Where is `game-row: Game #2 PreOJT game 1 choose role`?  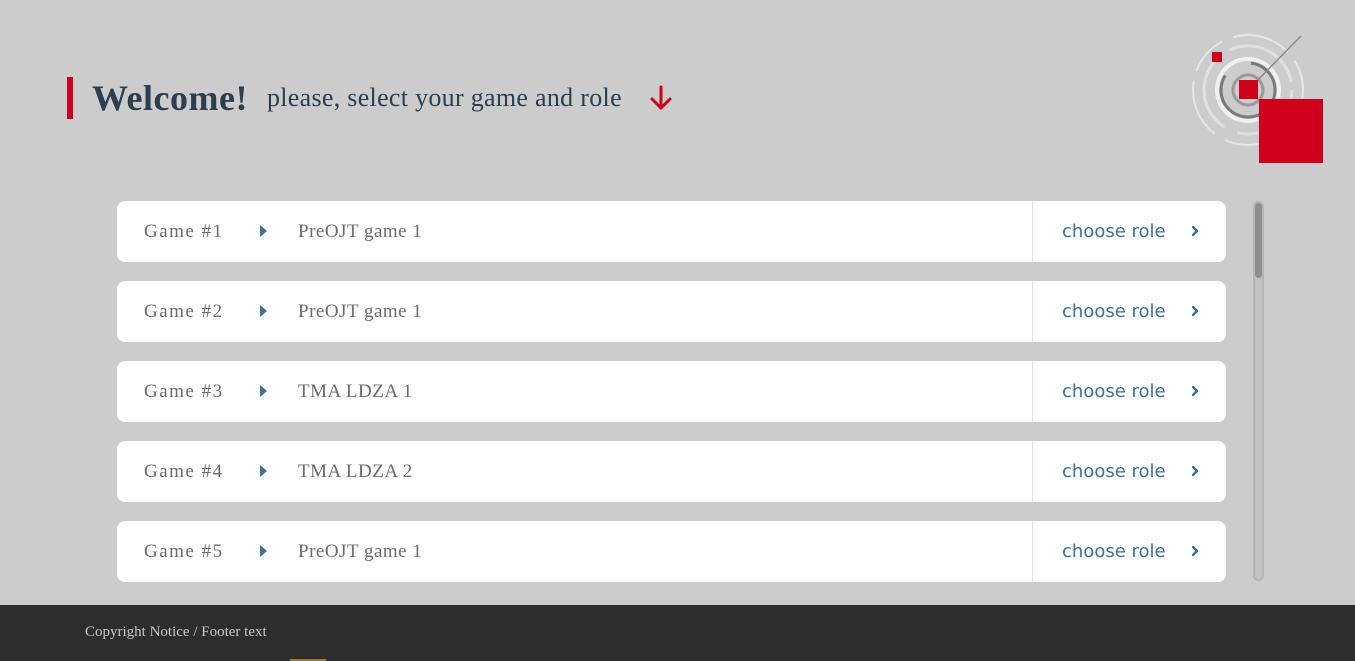 game-row: Game #2 PreOJT game 1 choose role is located at coordinates (671, 311).